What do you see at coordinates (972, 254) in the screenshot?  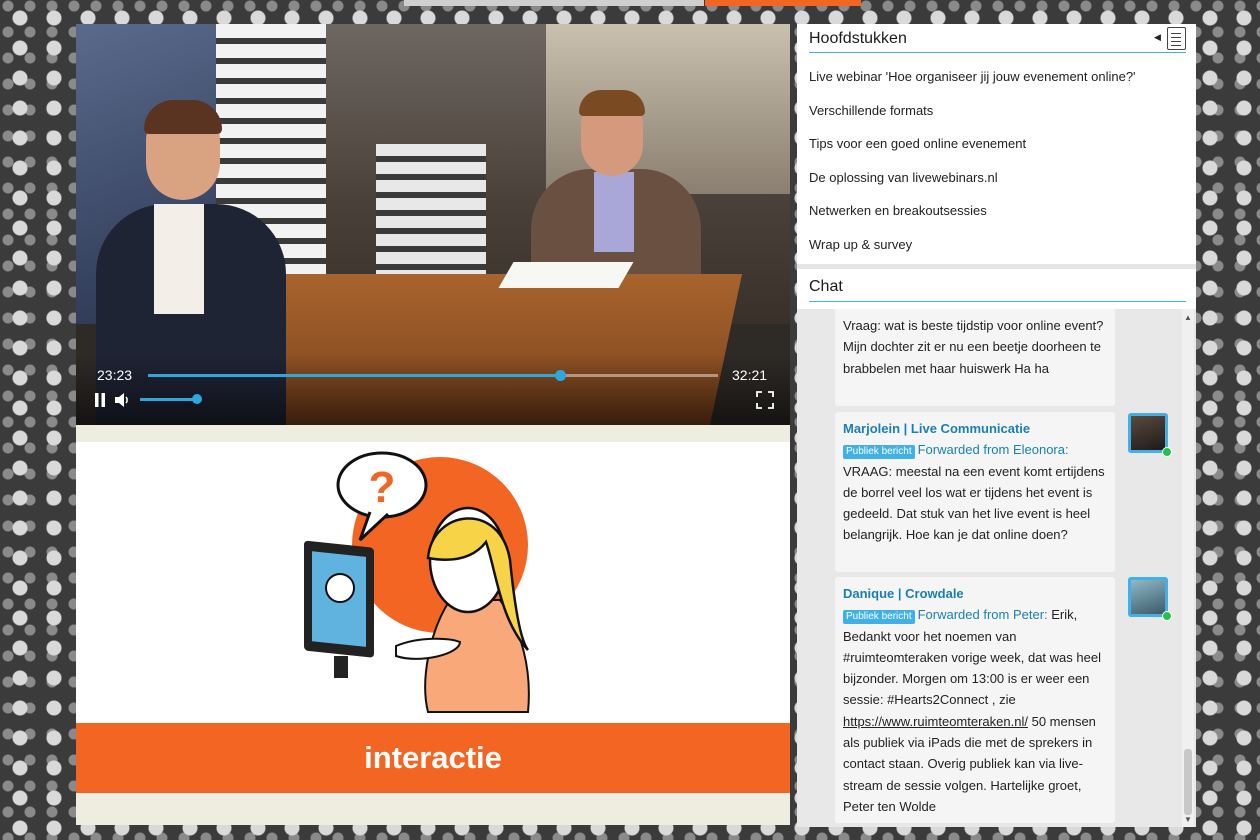 I see `chapter-item: Wrap up & survey` at bounding box center [972, 254].